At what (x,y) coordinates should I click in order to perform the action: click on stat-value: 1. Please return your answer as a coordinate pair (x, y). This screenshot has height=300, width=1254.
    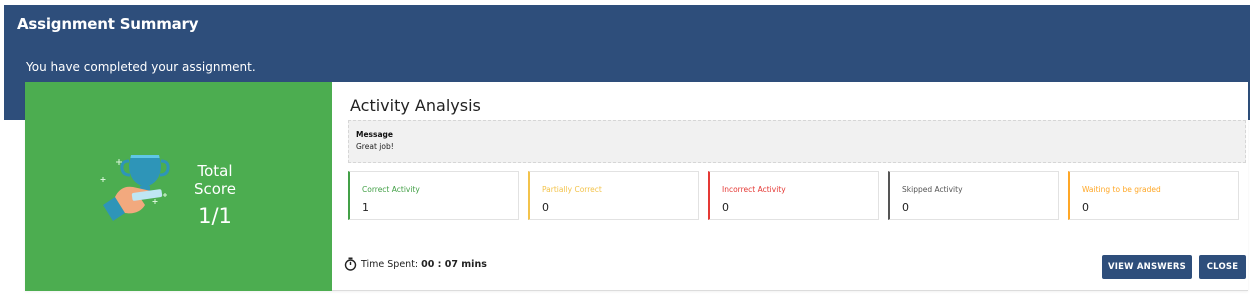
    Looking at the image, I should click on (365, 207).